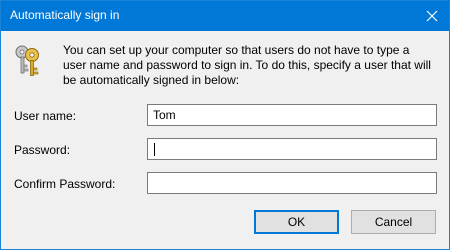  I want to click on password-label: Password:, so click(42, 150).